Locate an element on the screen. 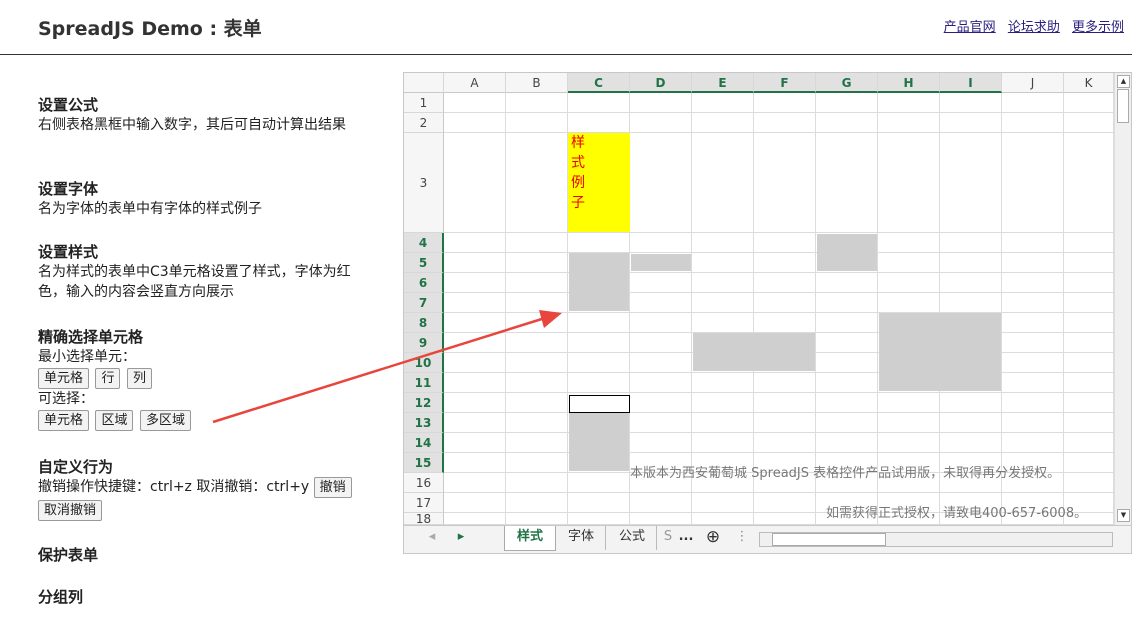 The image size is (1140, 630). section-behavior: 自定义行为 撤销操作快捷键：ctrl+z 取消撤销：ctrl+y 撤销 取消撤销 is located at coordinates (213, 489).